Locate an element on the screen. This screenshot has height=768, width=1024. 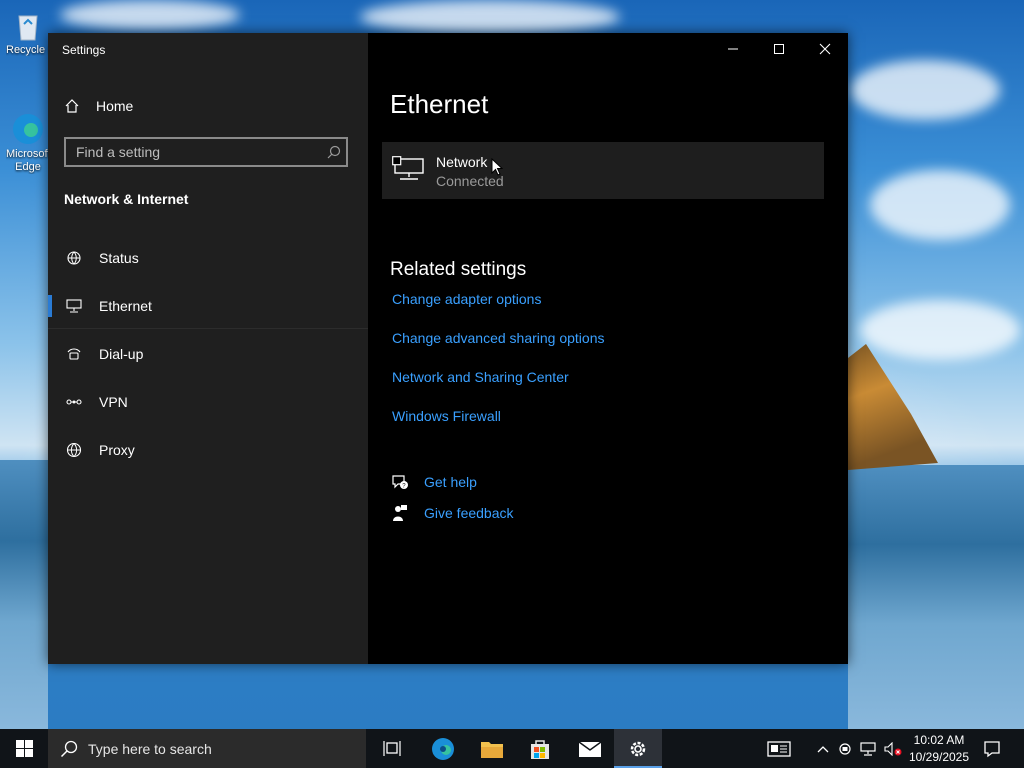
news-widget-button is located at coordinates (779, 748).